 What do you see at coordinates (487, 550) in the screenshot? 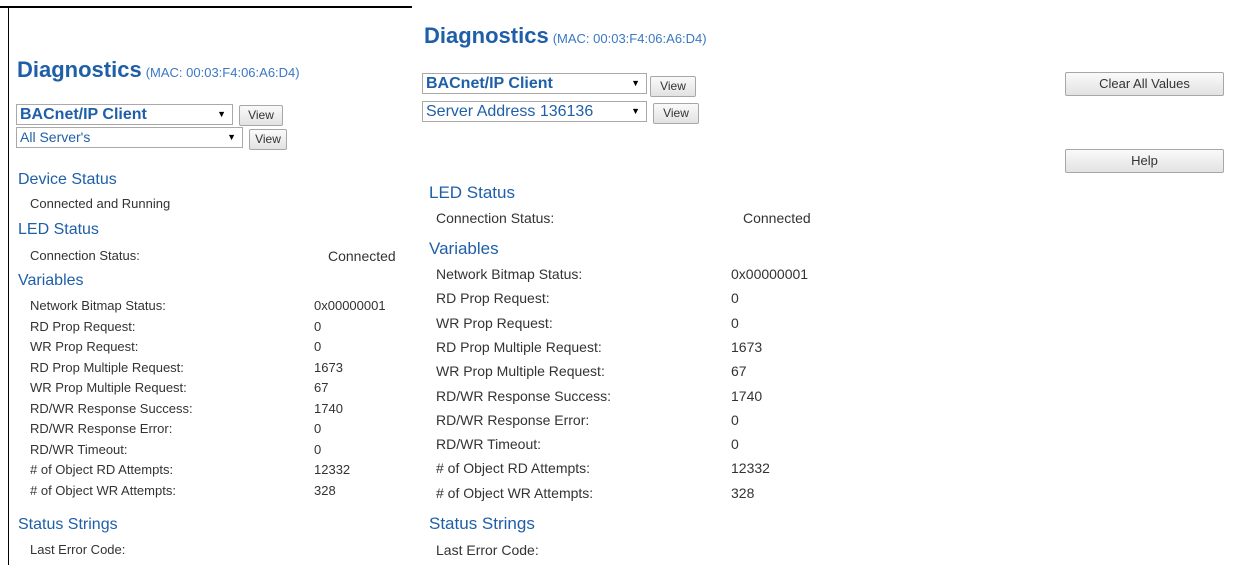
I see `right-last-error-label: Last Error Code:` at bounding box center [487, 550].